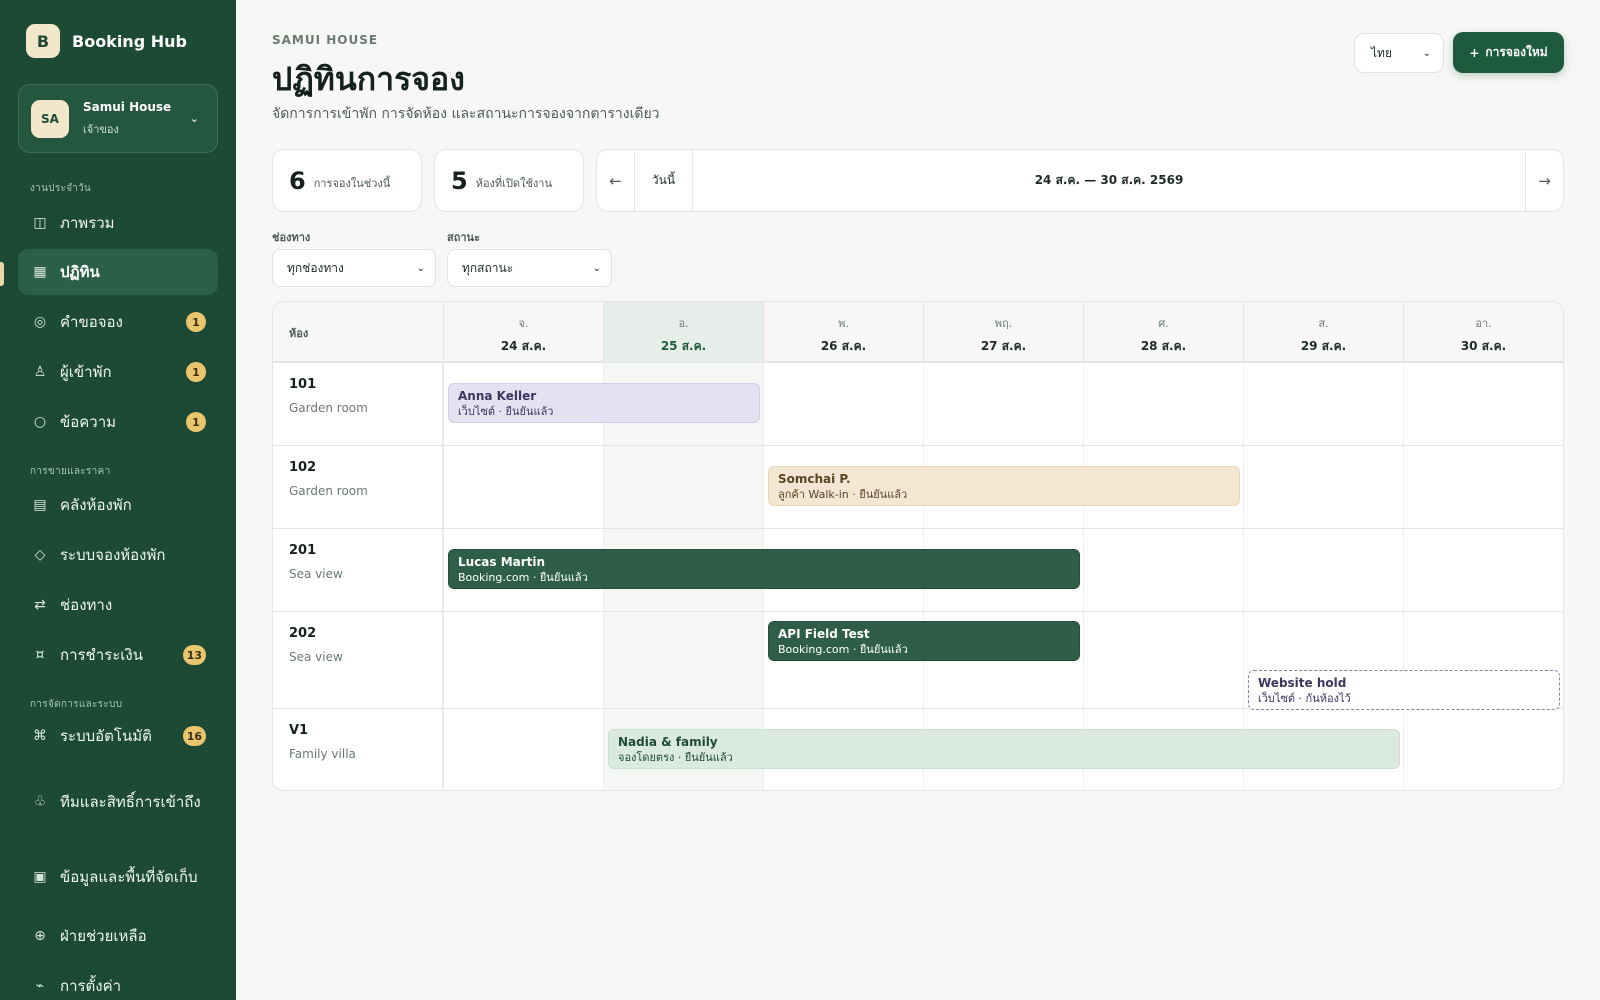  I want to click on language-select: ไทย ⌄, so click(1399, 53).